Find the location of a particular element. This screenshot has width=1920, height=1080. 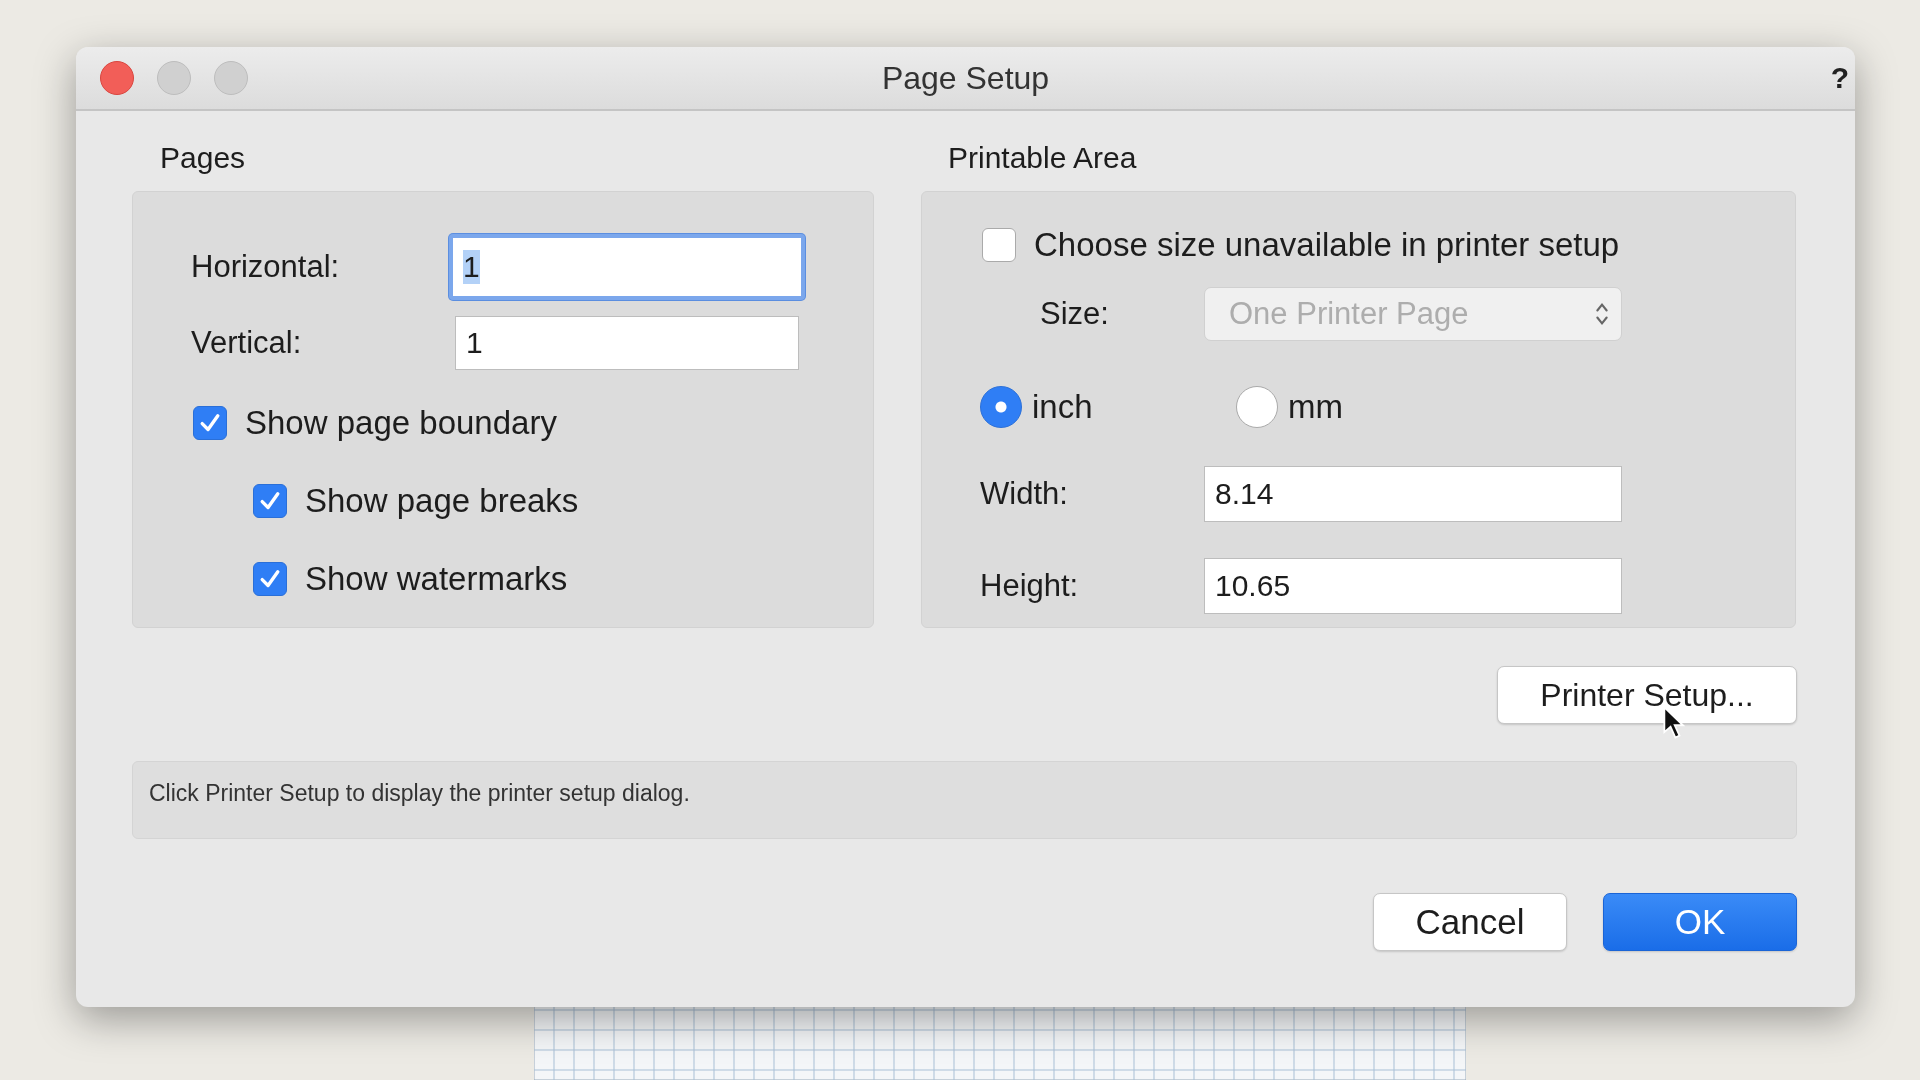

checkbox-label: Show page boundary is located at coordinates (401, 423).